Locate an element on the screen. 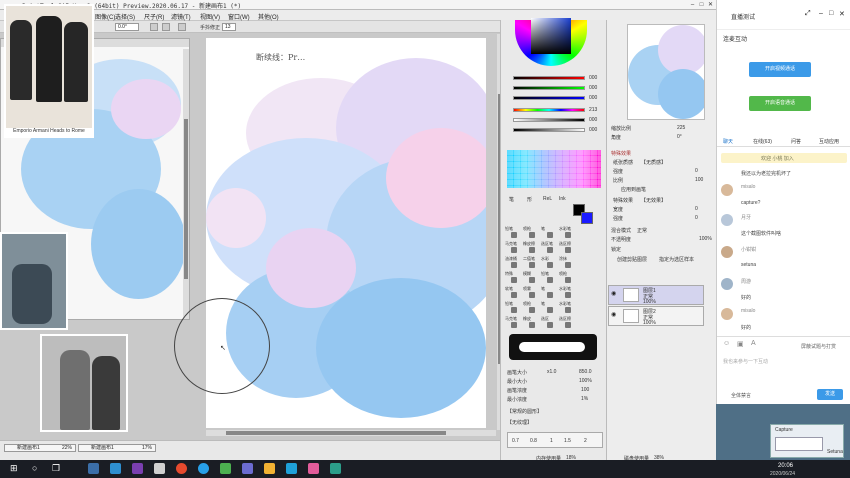 Image resolution: width=850 pixels, height=478 pixels. blend-mode-select: 正常 is located at coordinates (642, 230).